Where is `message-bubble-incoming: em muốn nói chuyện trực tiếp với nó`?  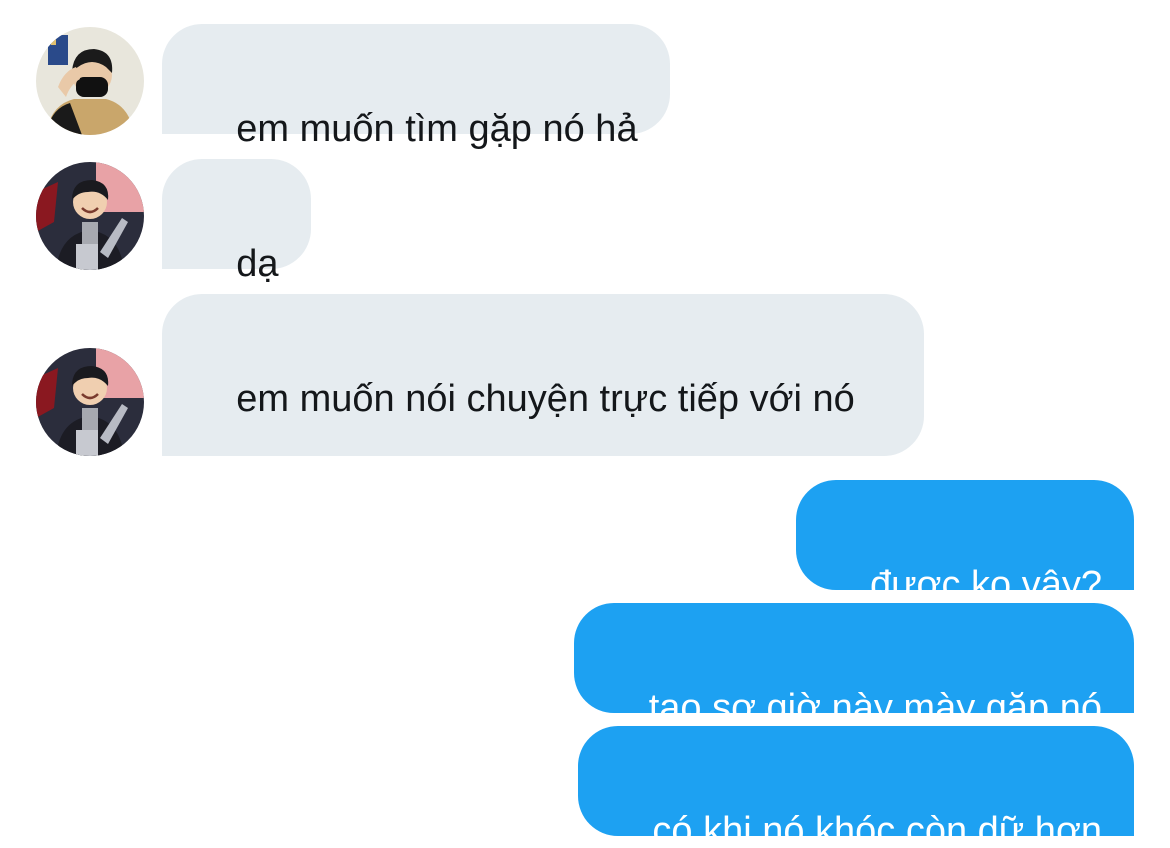
message-bubble-incoming: em muốn nói chuyện trực tiếp với nó is located at coordinates (543, 375).